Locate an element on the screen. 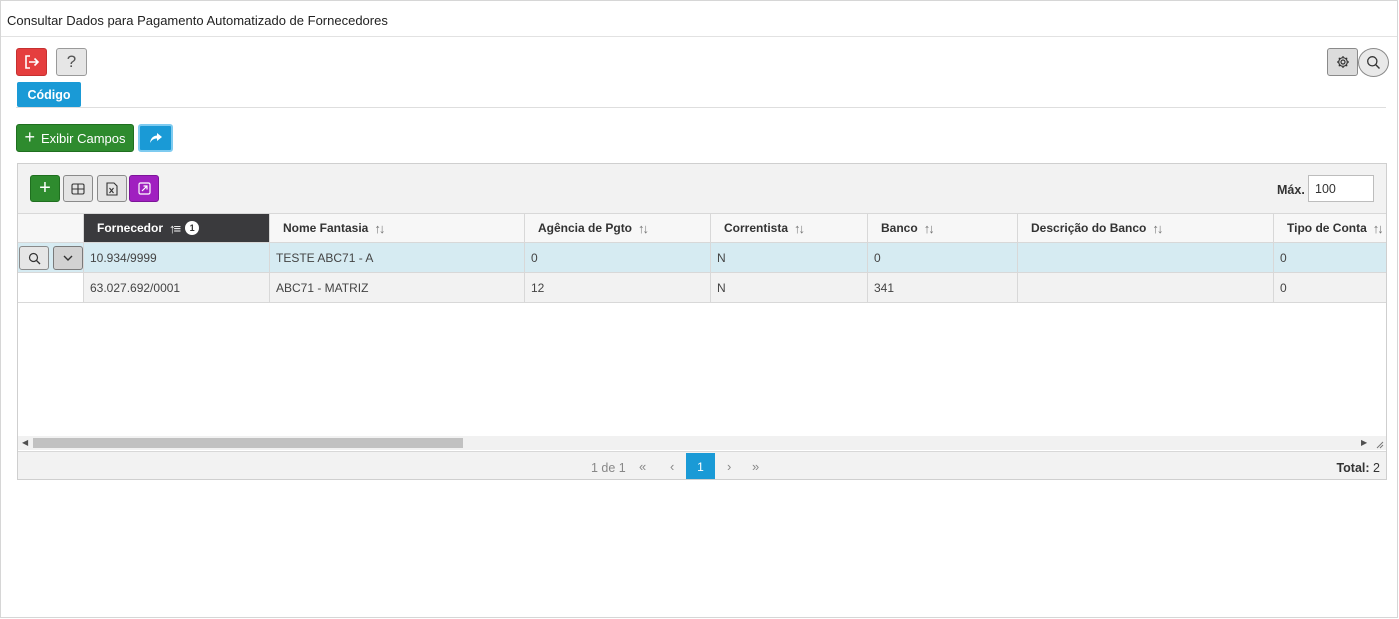 This screenshot has height=619, width=1399. column-header-agencia: Agência de Pgto ↑↓ is located at coordinates (618, 228).